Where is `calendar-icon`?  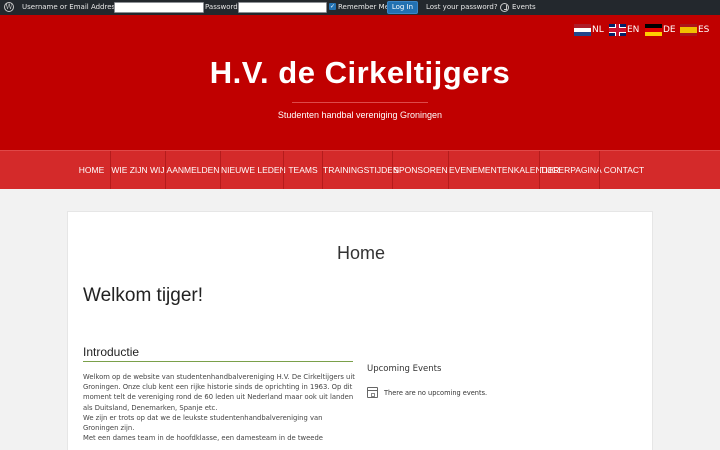 calendar-icon is located at coordinates (372, 392).